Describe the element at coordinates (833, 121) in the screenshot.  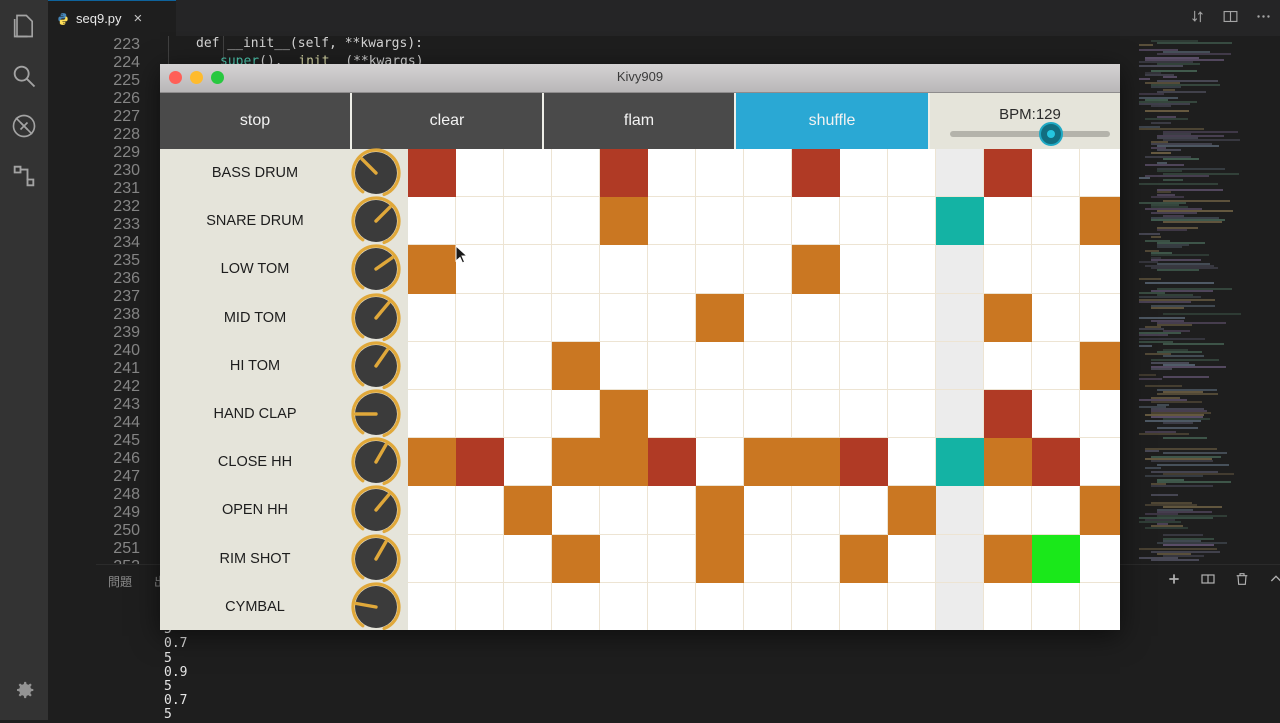
I see `toolbar-button-shuffle: shuffle` at that location.